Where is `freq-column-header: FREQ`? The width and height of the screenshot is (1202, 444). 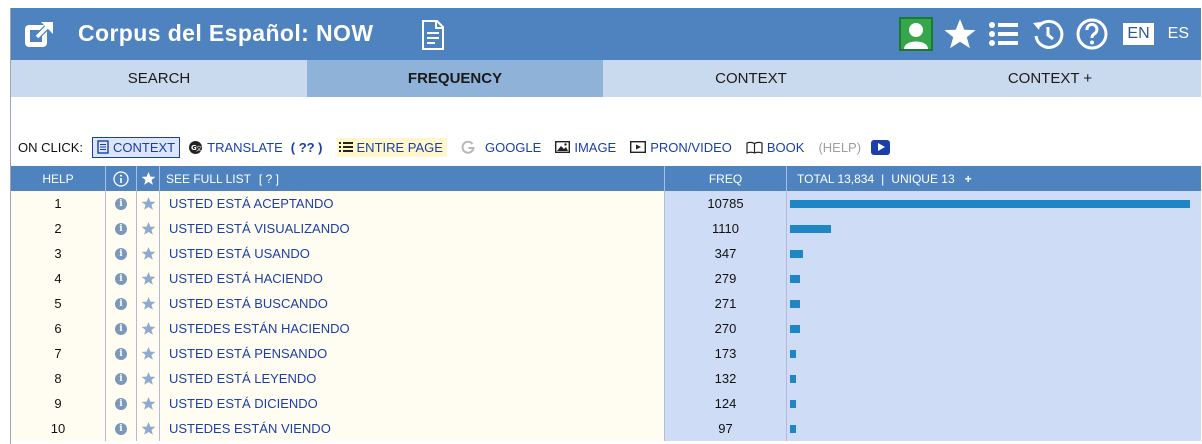
freq-column-header: FREQ is located at coordinates (726, 178).